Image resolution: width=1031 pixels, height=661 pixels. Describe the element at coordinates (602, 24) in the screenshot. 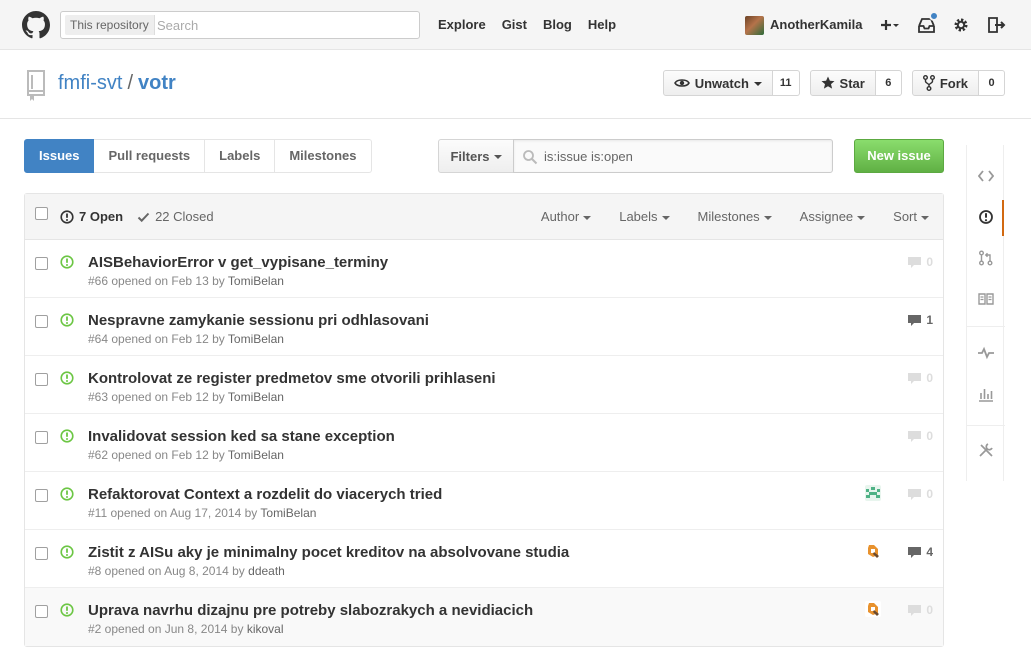

I see `nav-help: Help` at that location.